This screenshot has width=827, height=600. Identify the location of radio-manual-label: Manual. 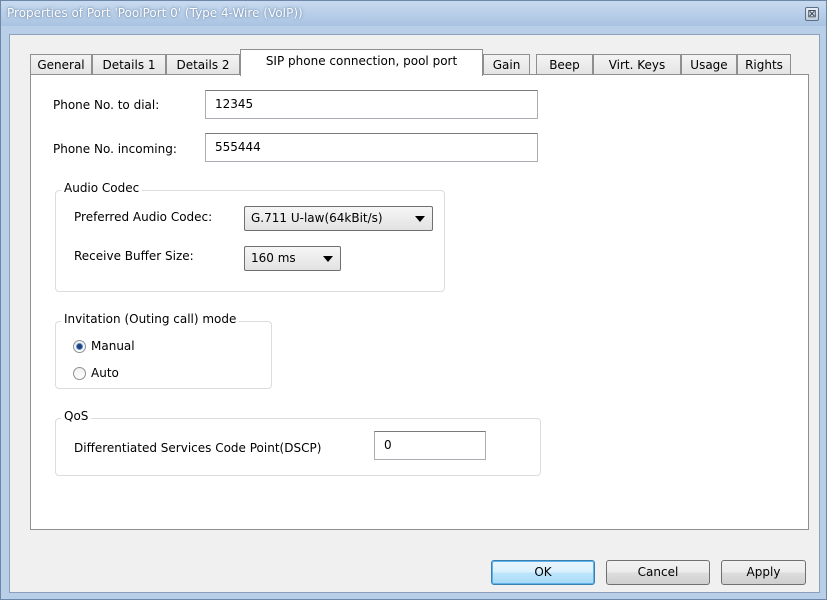
(113, 346).